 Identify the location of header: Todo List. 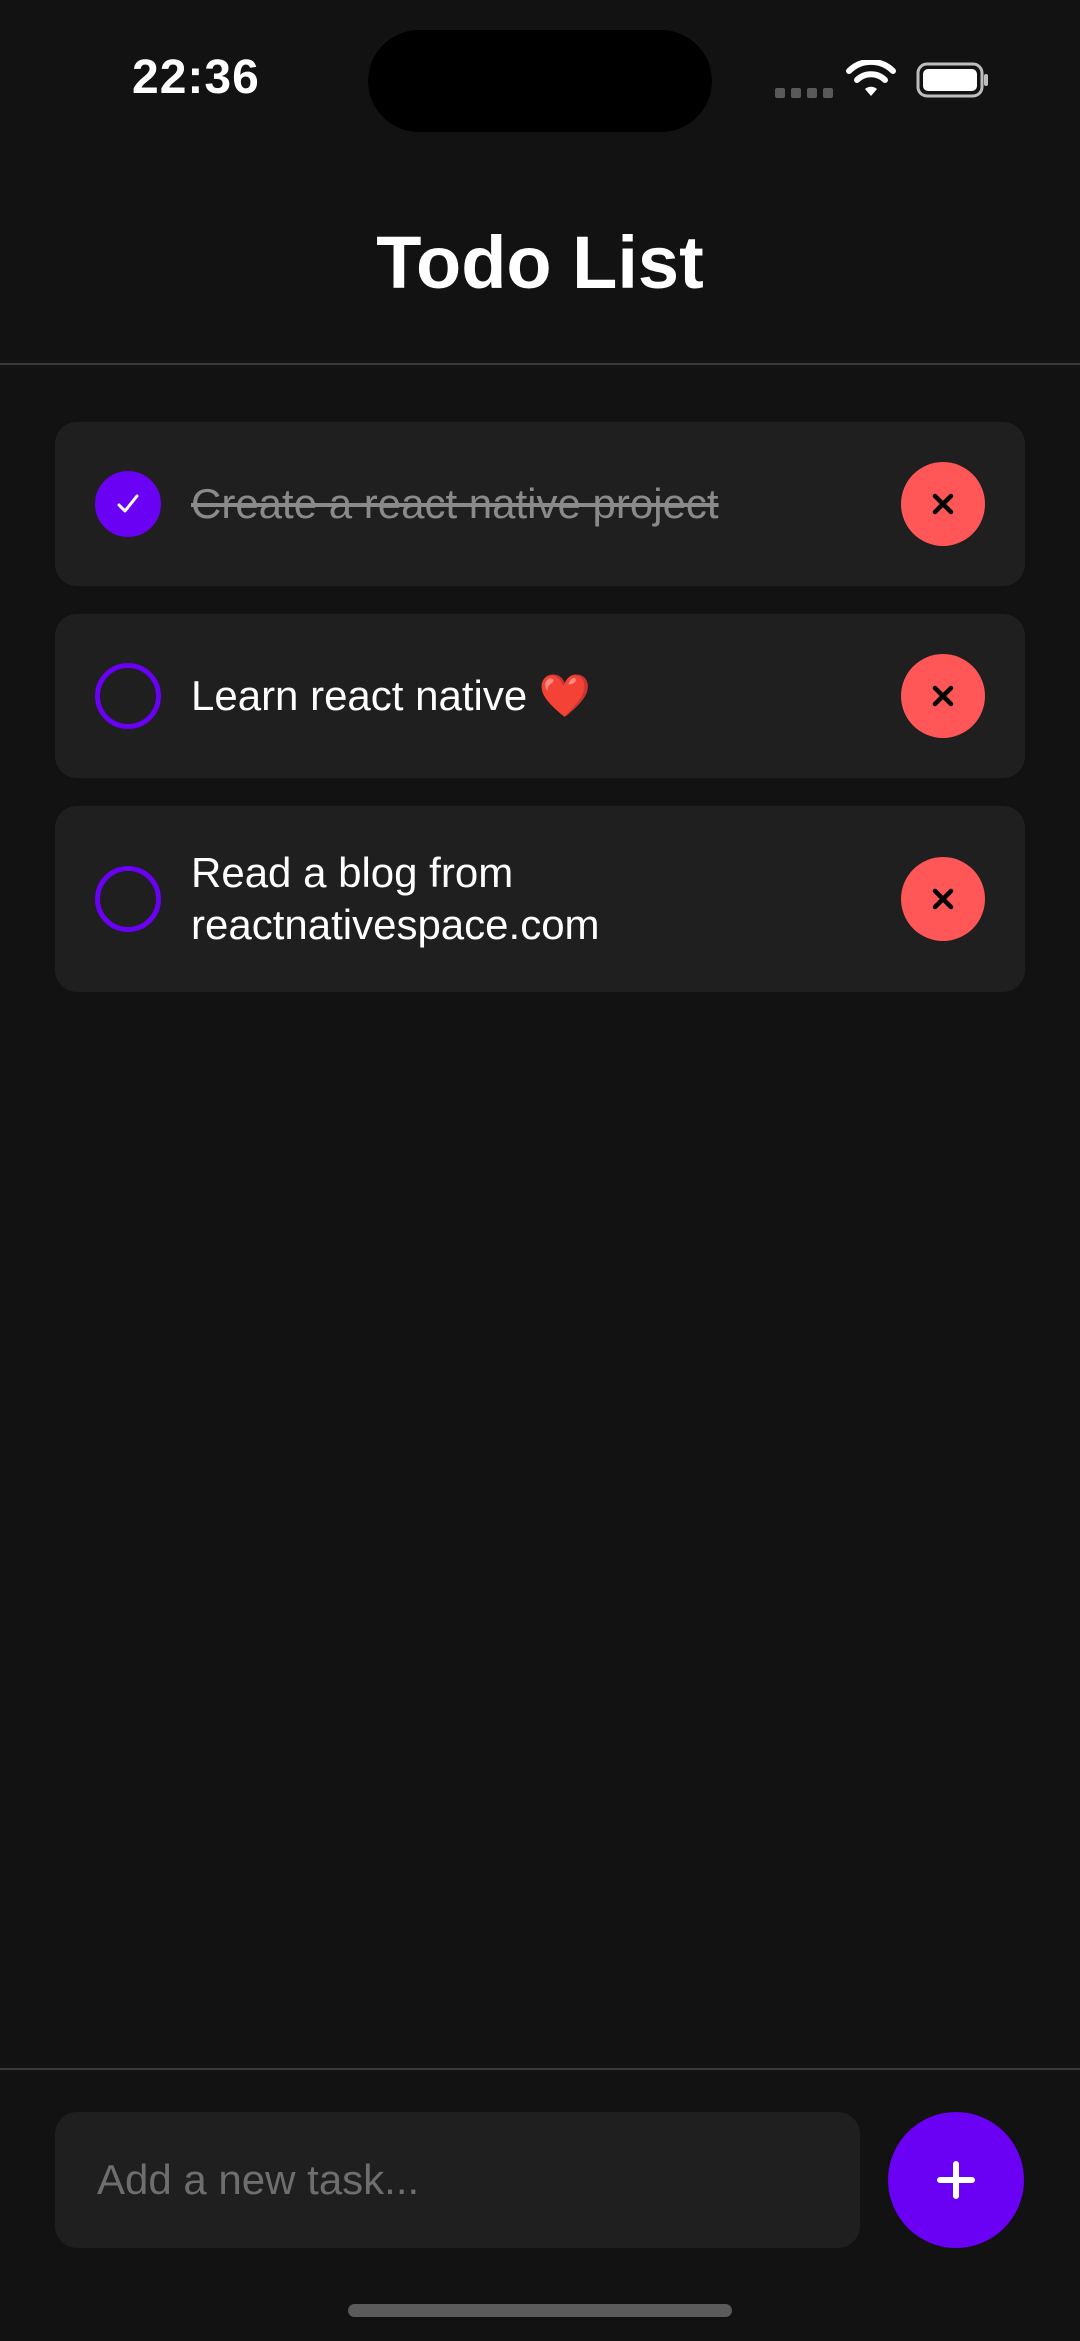
(540, 282).